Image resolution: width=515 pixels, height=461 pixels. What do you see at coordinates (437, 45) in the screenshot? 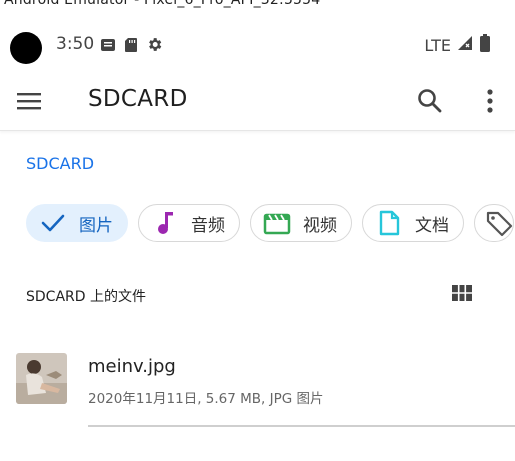
I see `network-type: LTE` at bounding box center [437, 45].